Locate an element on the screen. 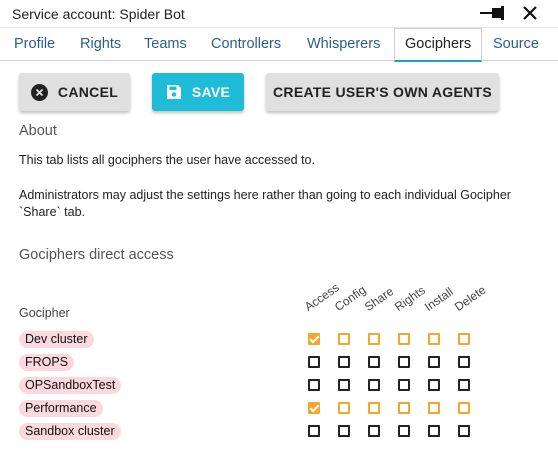 This screenshot has height=458, width=558. tab-profile: Profile is located at coordinates (34, 45).